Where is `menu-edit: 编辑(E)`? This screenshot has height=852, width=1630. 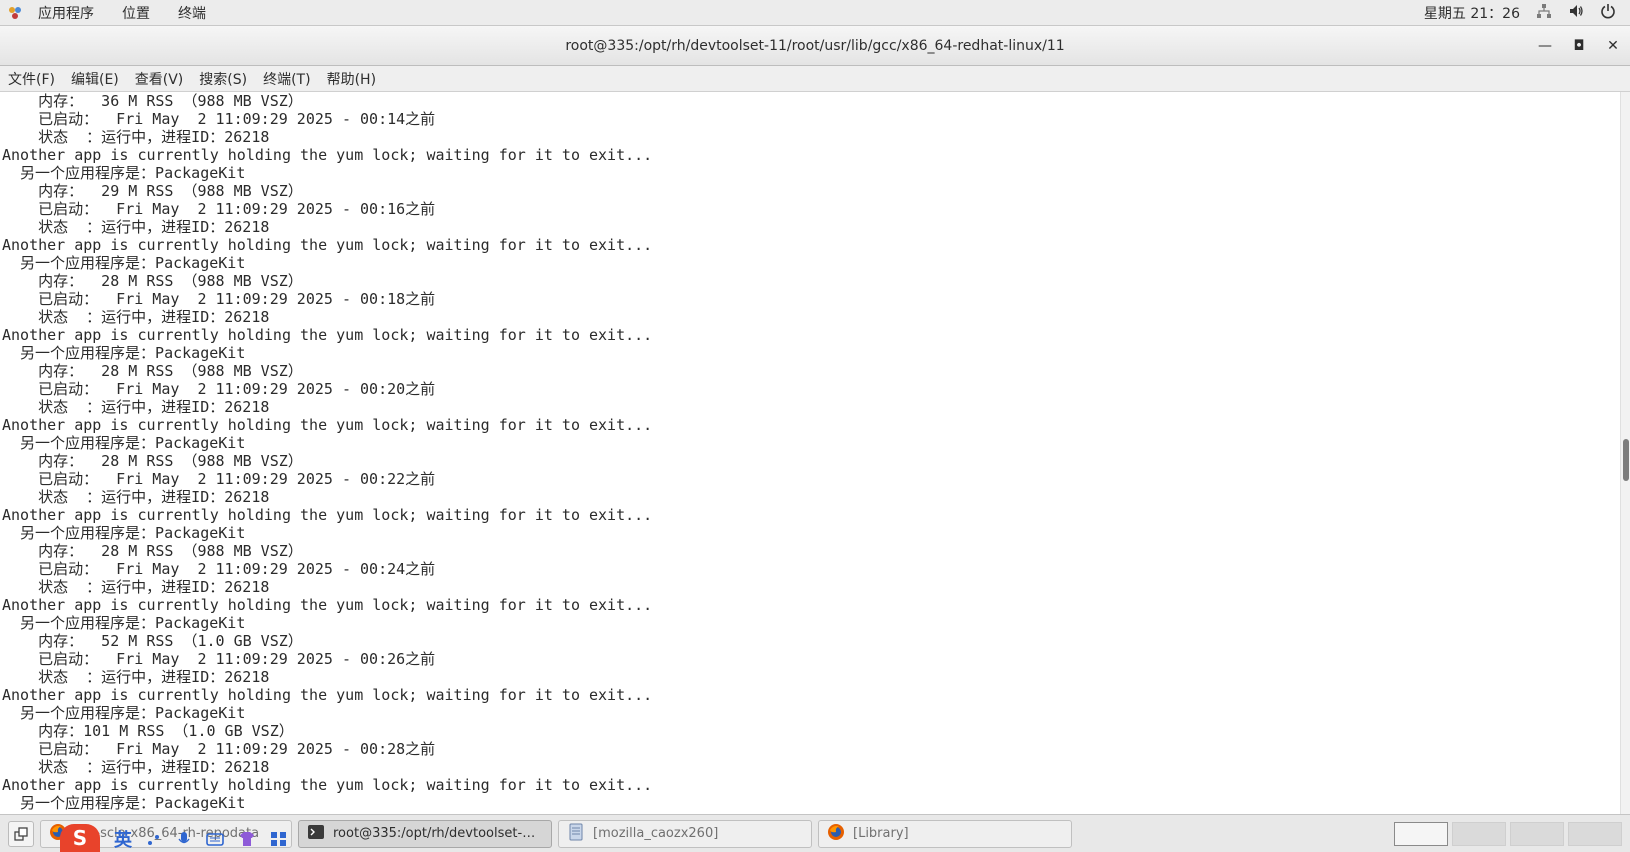
menu-edit: 编辑(E) is located at coordinates (95, 79).